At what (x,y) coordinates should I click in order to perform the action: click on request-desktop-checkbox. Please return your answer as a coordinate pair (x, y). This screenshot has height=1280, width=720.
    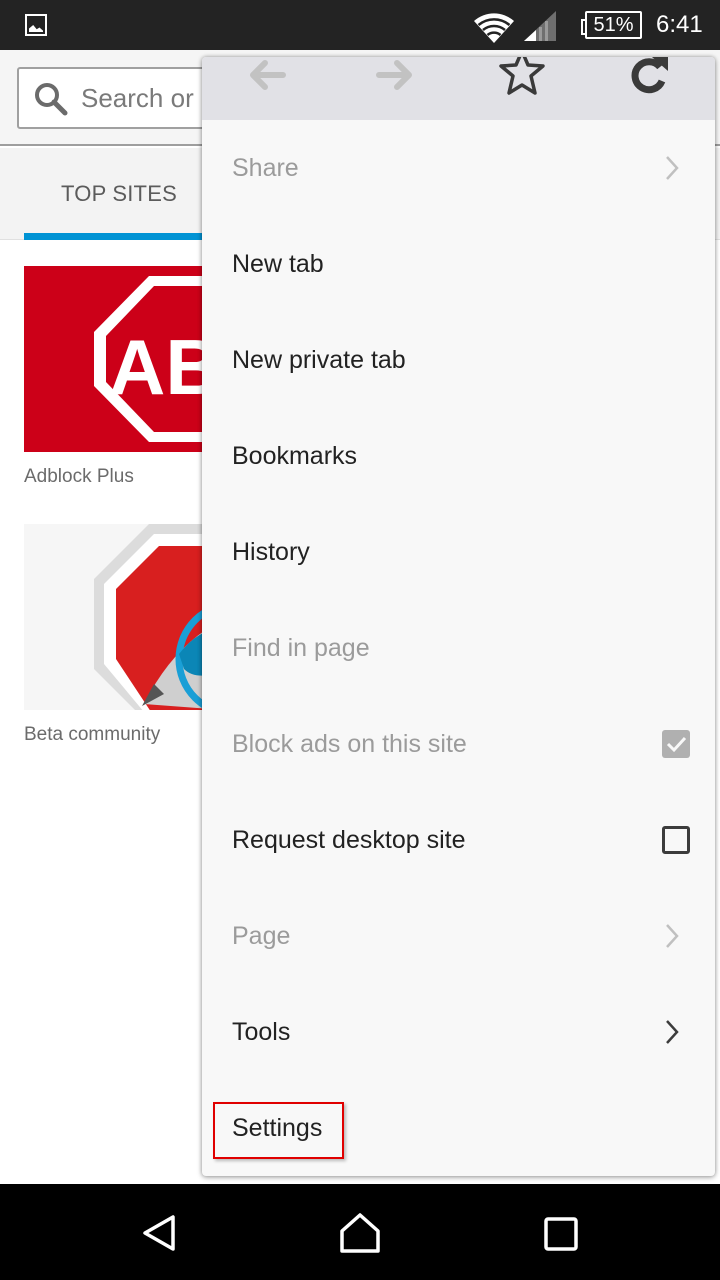
    Looking at the image, I should click on (676, 840).